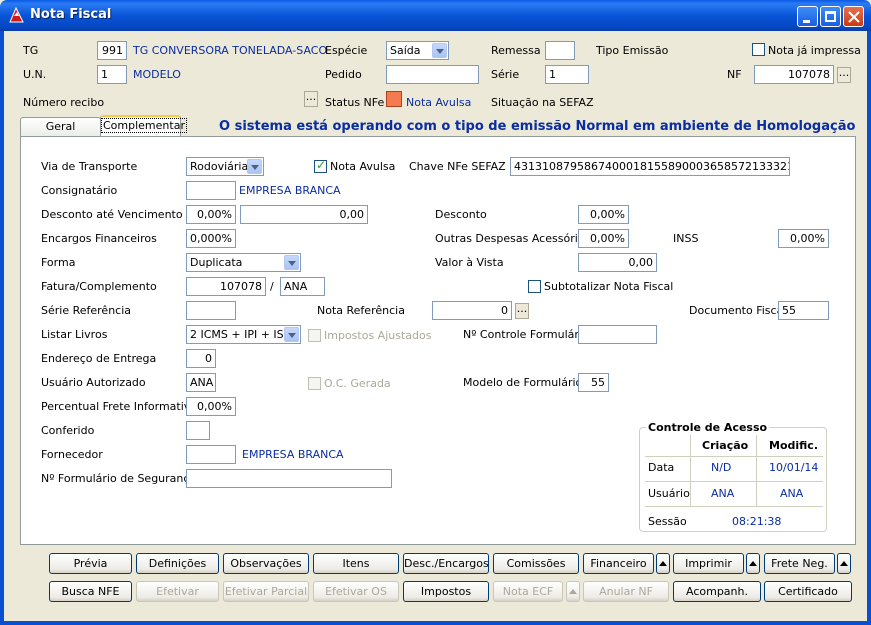 The width and height of the screenshot is (871, 625). I want to click on doc-fiscal-field: 55, so click(803, 310).